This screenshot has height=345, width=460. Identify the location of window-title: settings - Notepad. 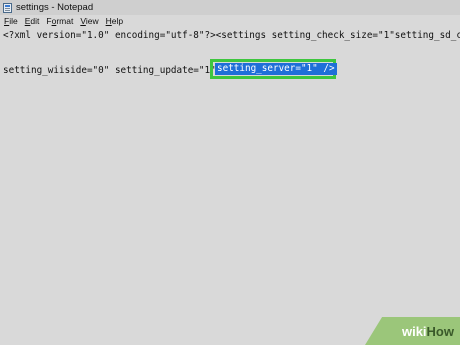
(55, 7).